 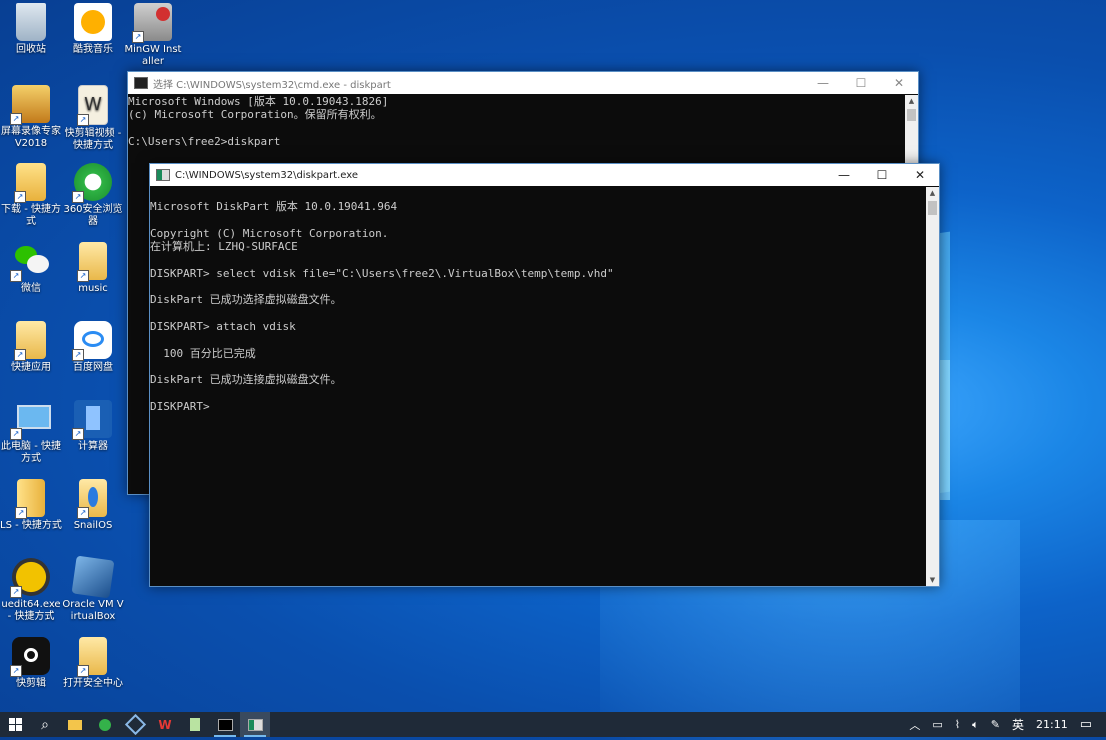 I want to click on desktop-icon-360-browser: ↗ 360安全浏览器, so click(x=93, y=195).